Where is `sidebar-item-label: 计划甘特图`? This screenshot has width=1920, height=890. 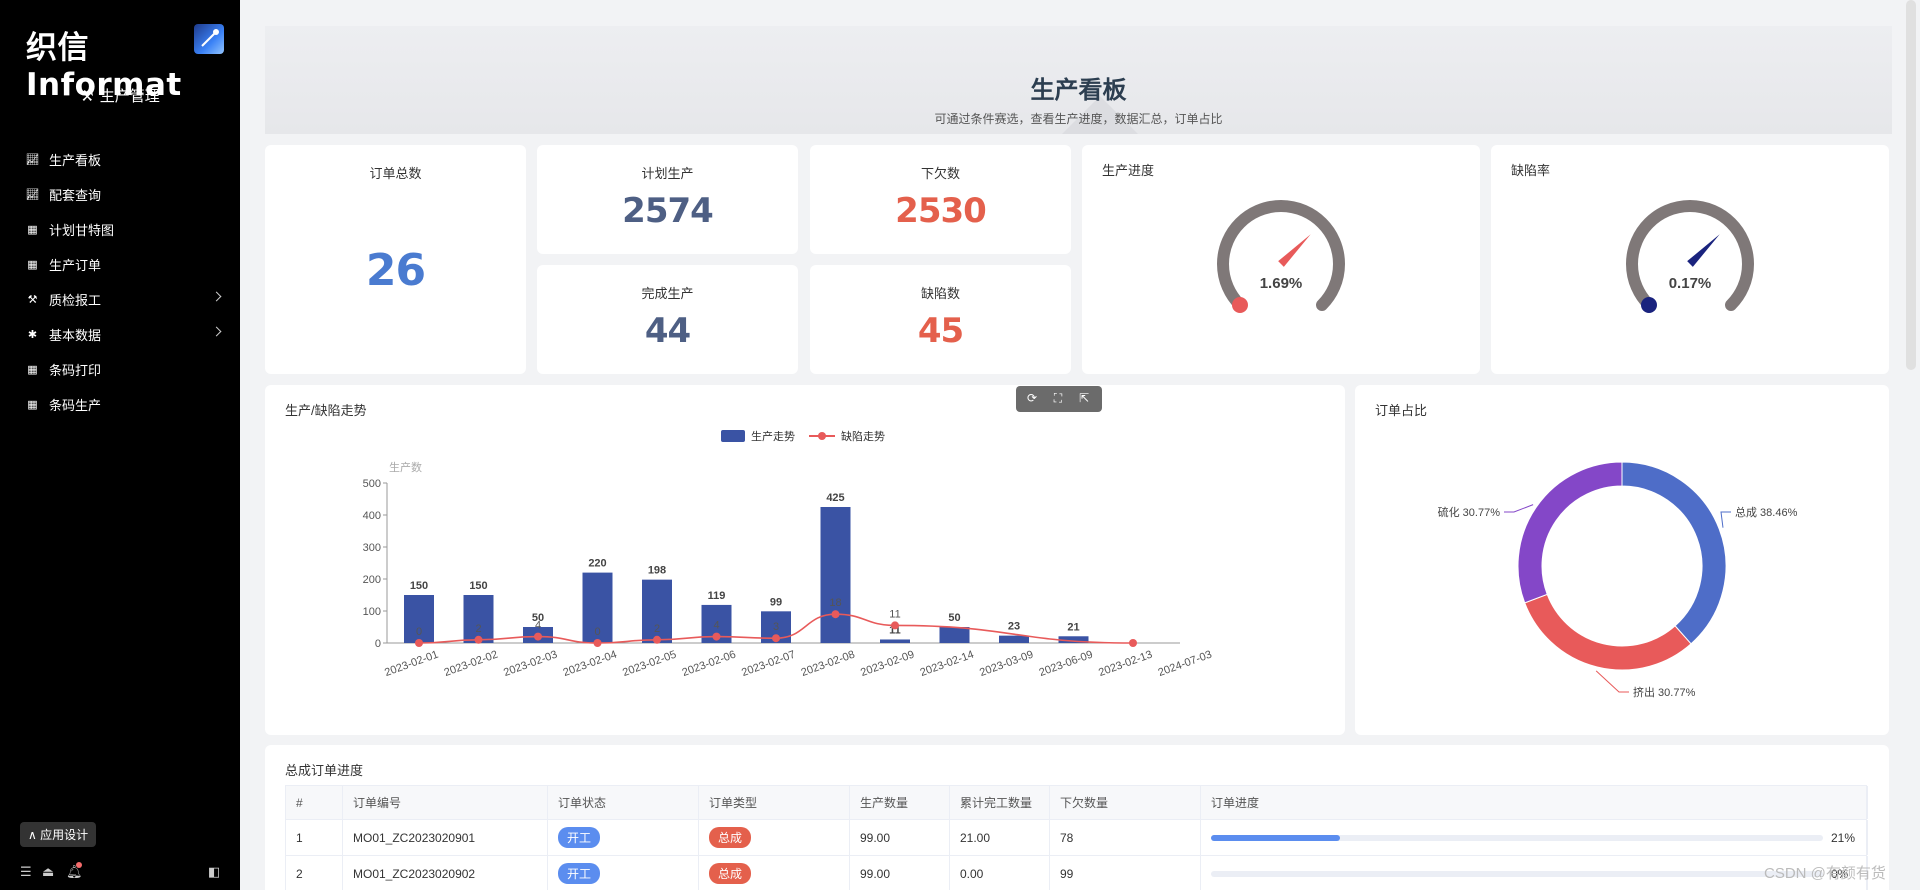 sidebar-item-label: 计划甘特图 is located at coordinates (82, 230).